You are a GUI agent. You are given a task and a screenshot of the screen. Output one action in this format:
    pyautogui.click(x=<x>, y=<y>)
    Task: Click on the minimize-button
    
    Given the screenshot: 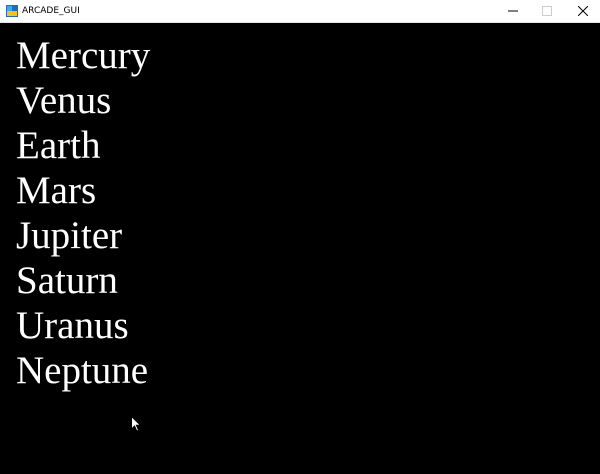 What is the action you would take?
    pyautogui.click(x=513, y=11)
    